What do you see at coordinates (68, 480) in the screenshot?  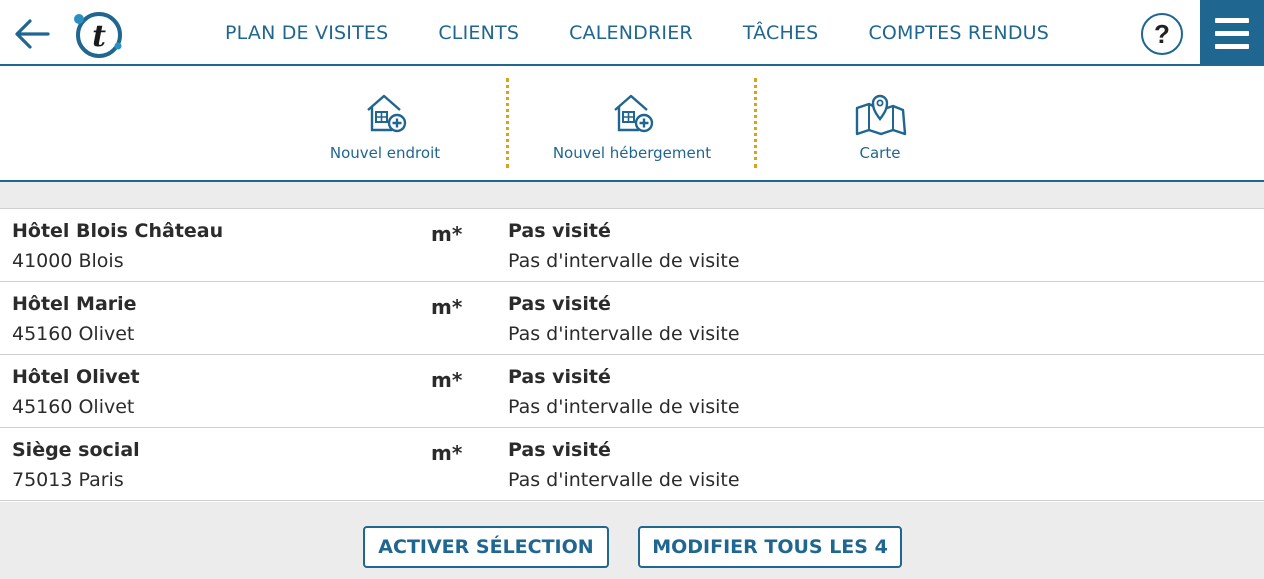 I see `place-city: 75013 Paris` at bounding box center [68, 480].